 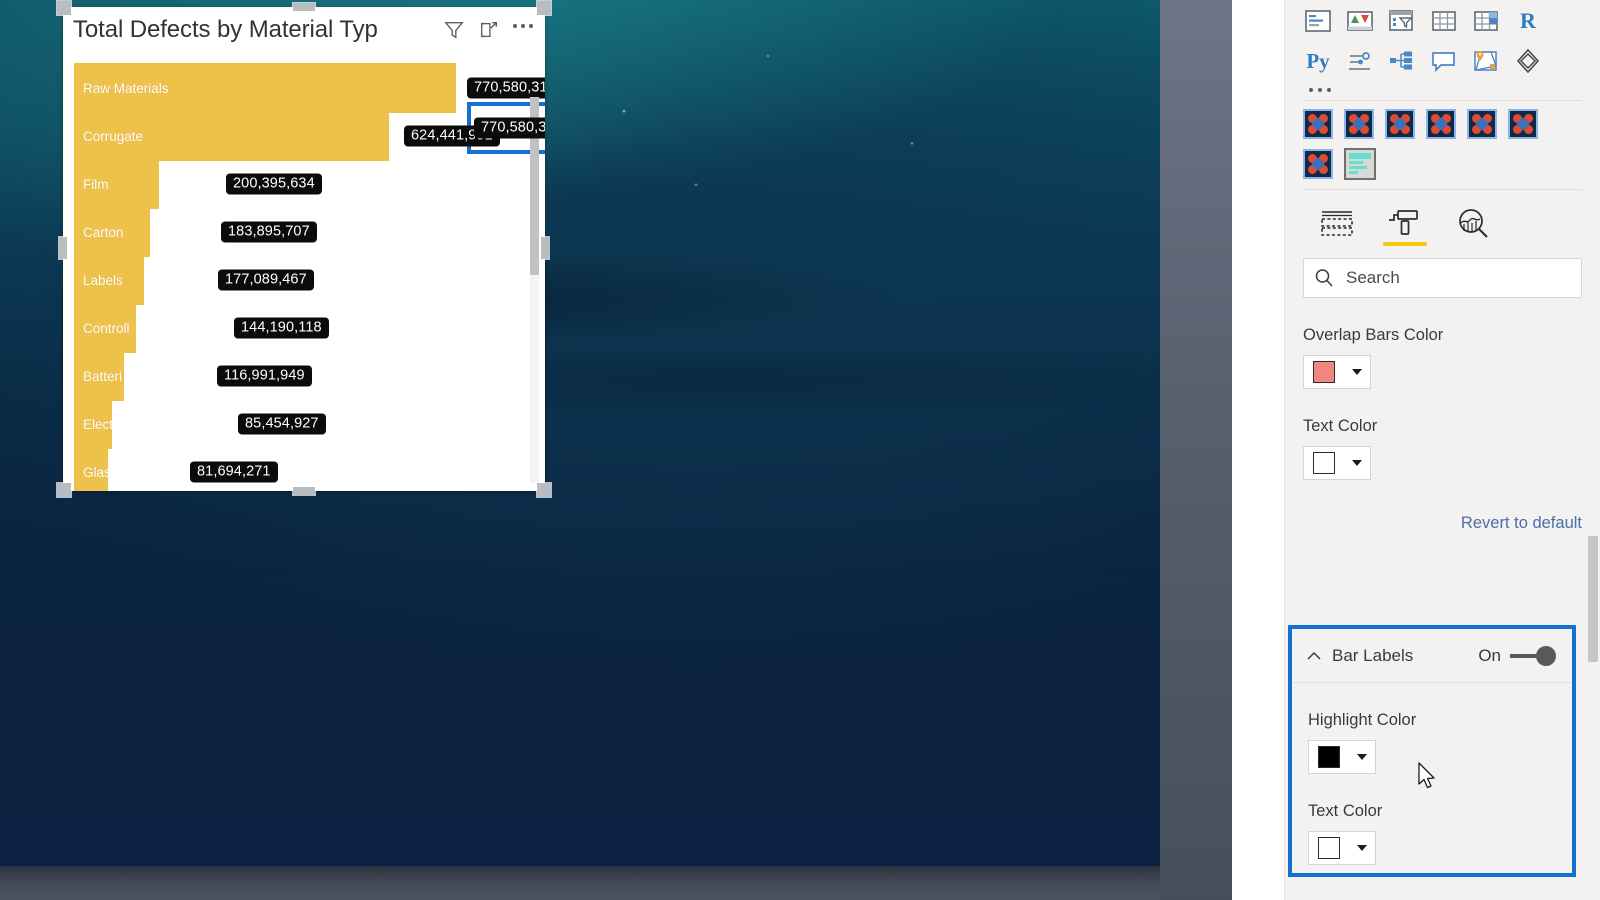 I want to click on tab-fields, so click(x=1337, y=223).